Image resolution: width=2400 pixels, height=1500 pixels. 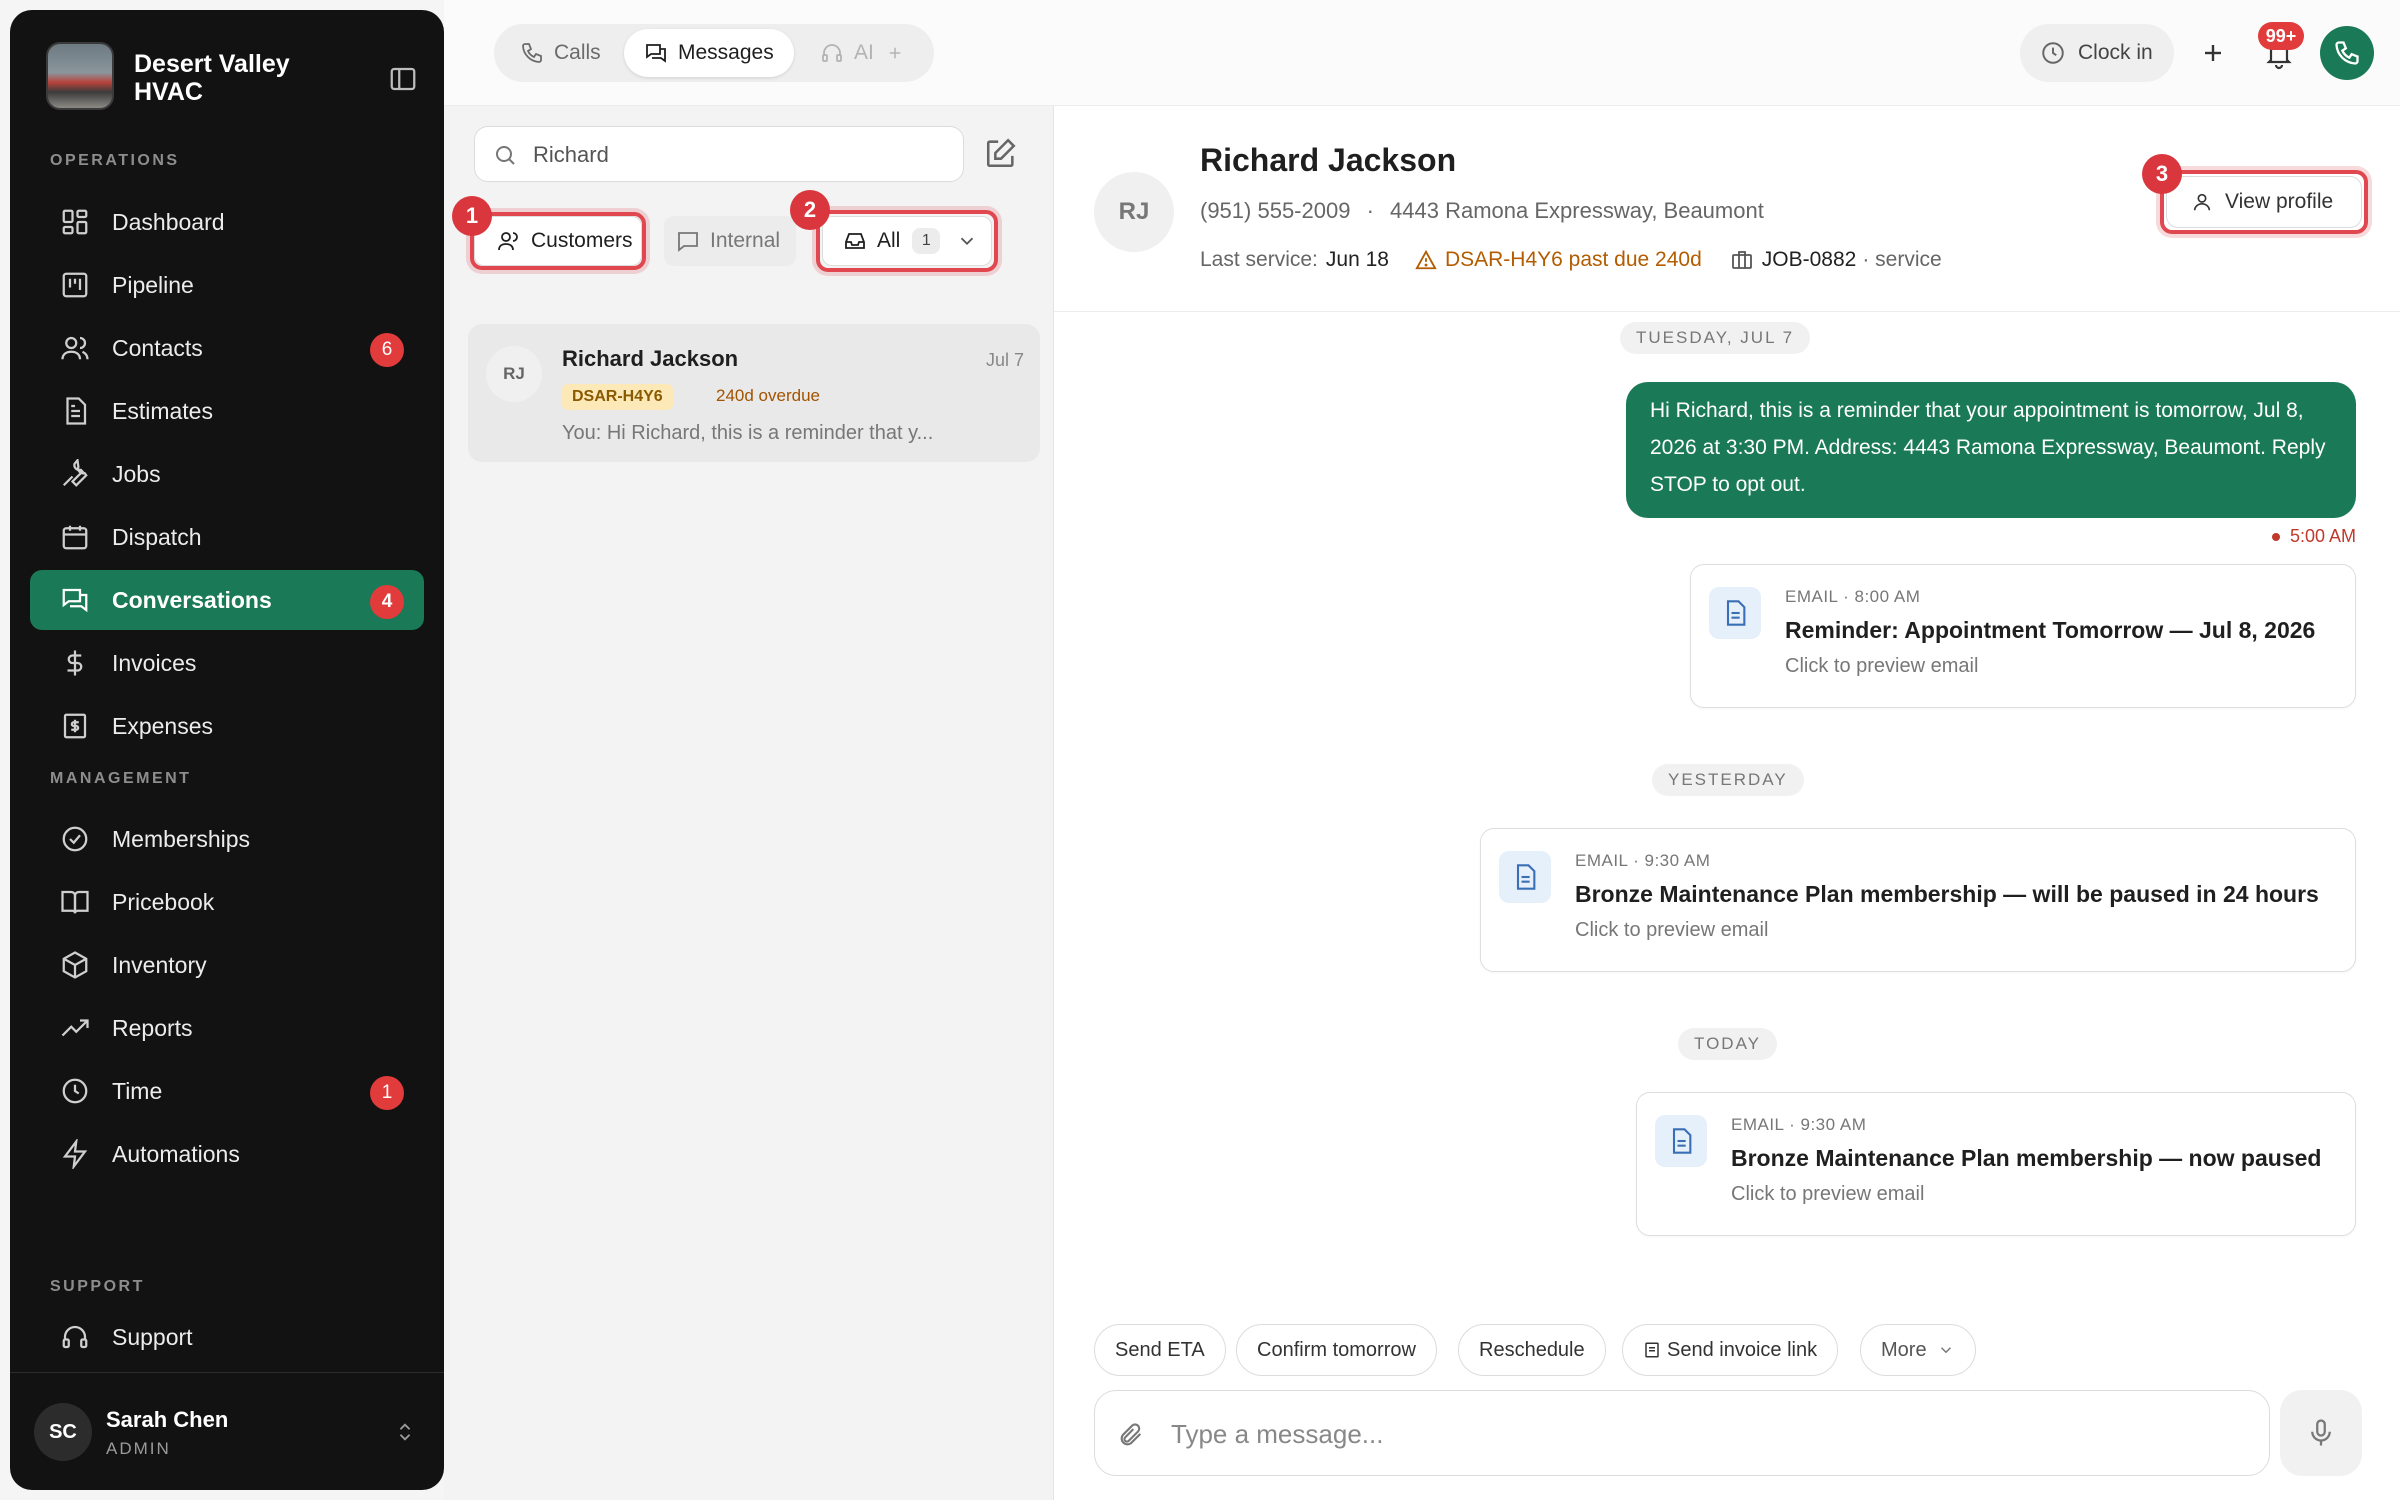 What do you see at coordinates (577, 52) in the screenshot?
I see `tab-label: Calls` at bounding box center [577, 52].